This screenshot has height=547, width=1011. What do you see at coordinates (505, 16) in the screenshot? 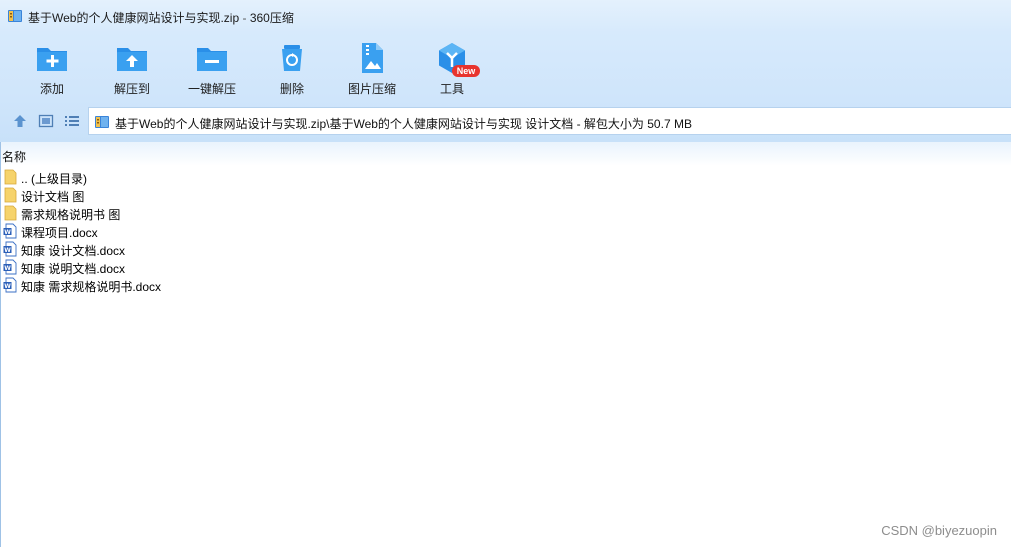
I see `title-bar: 基于Web的个人健康网站设计与实现.zip - 360压缩` at bounding box center [505, 16].